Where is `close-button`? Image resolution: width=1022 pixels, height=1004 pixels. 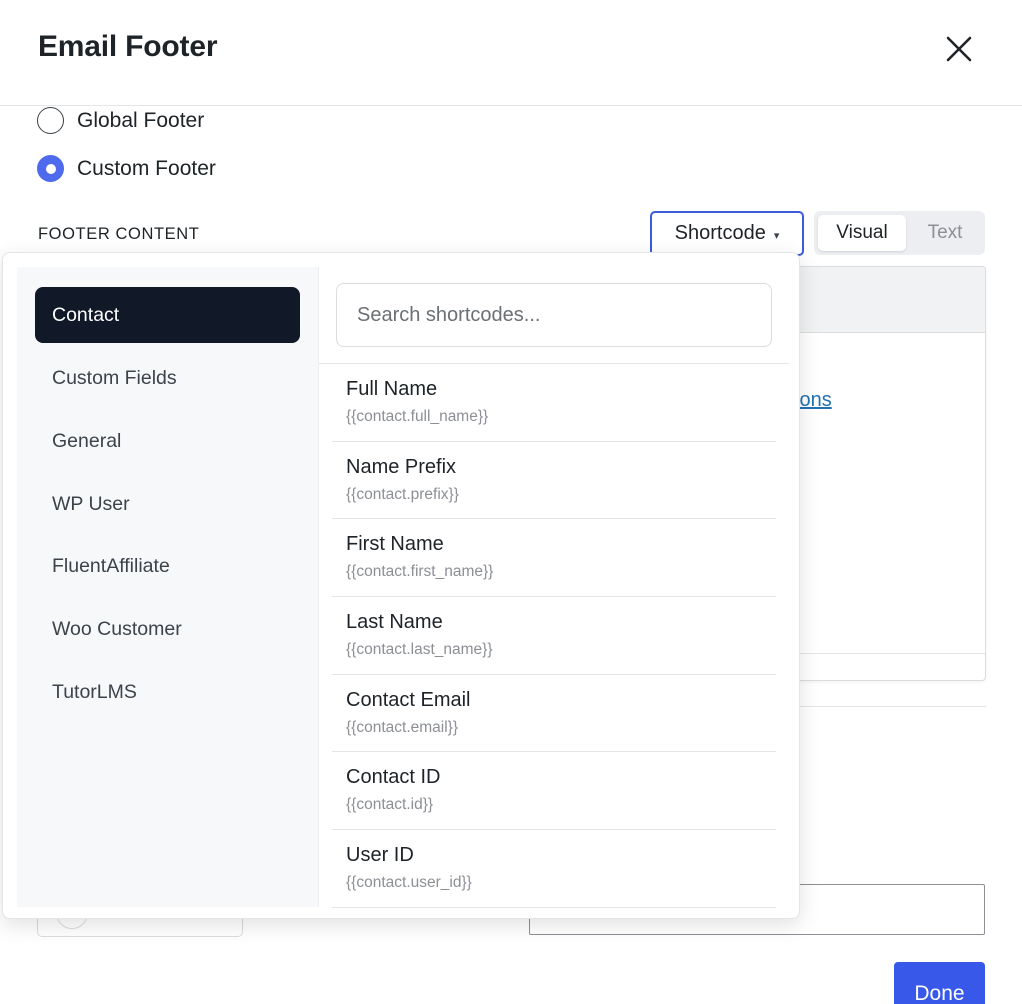
close-button is located at coordinates (959, 49).